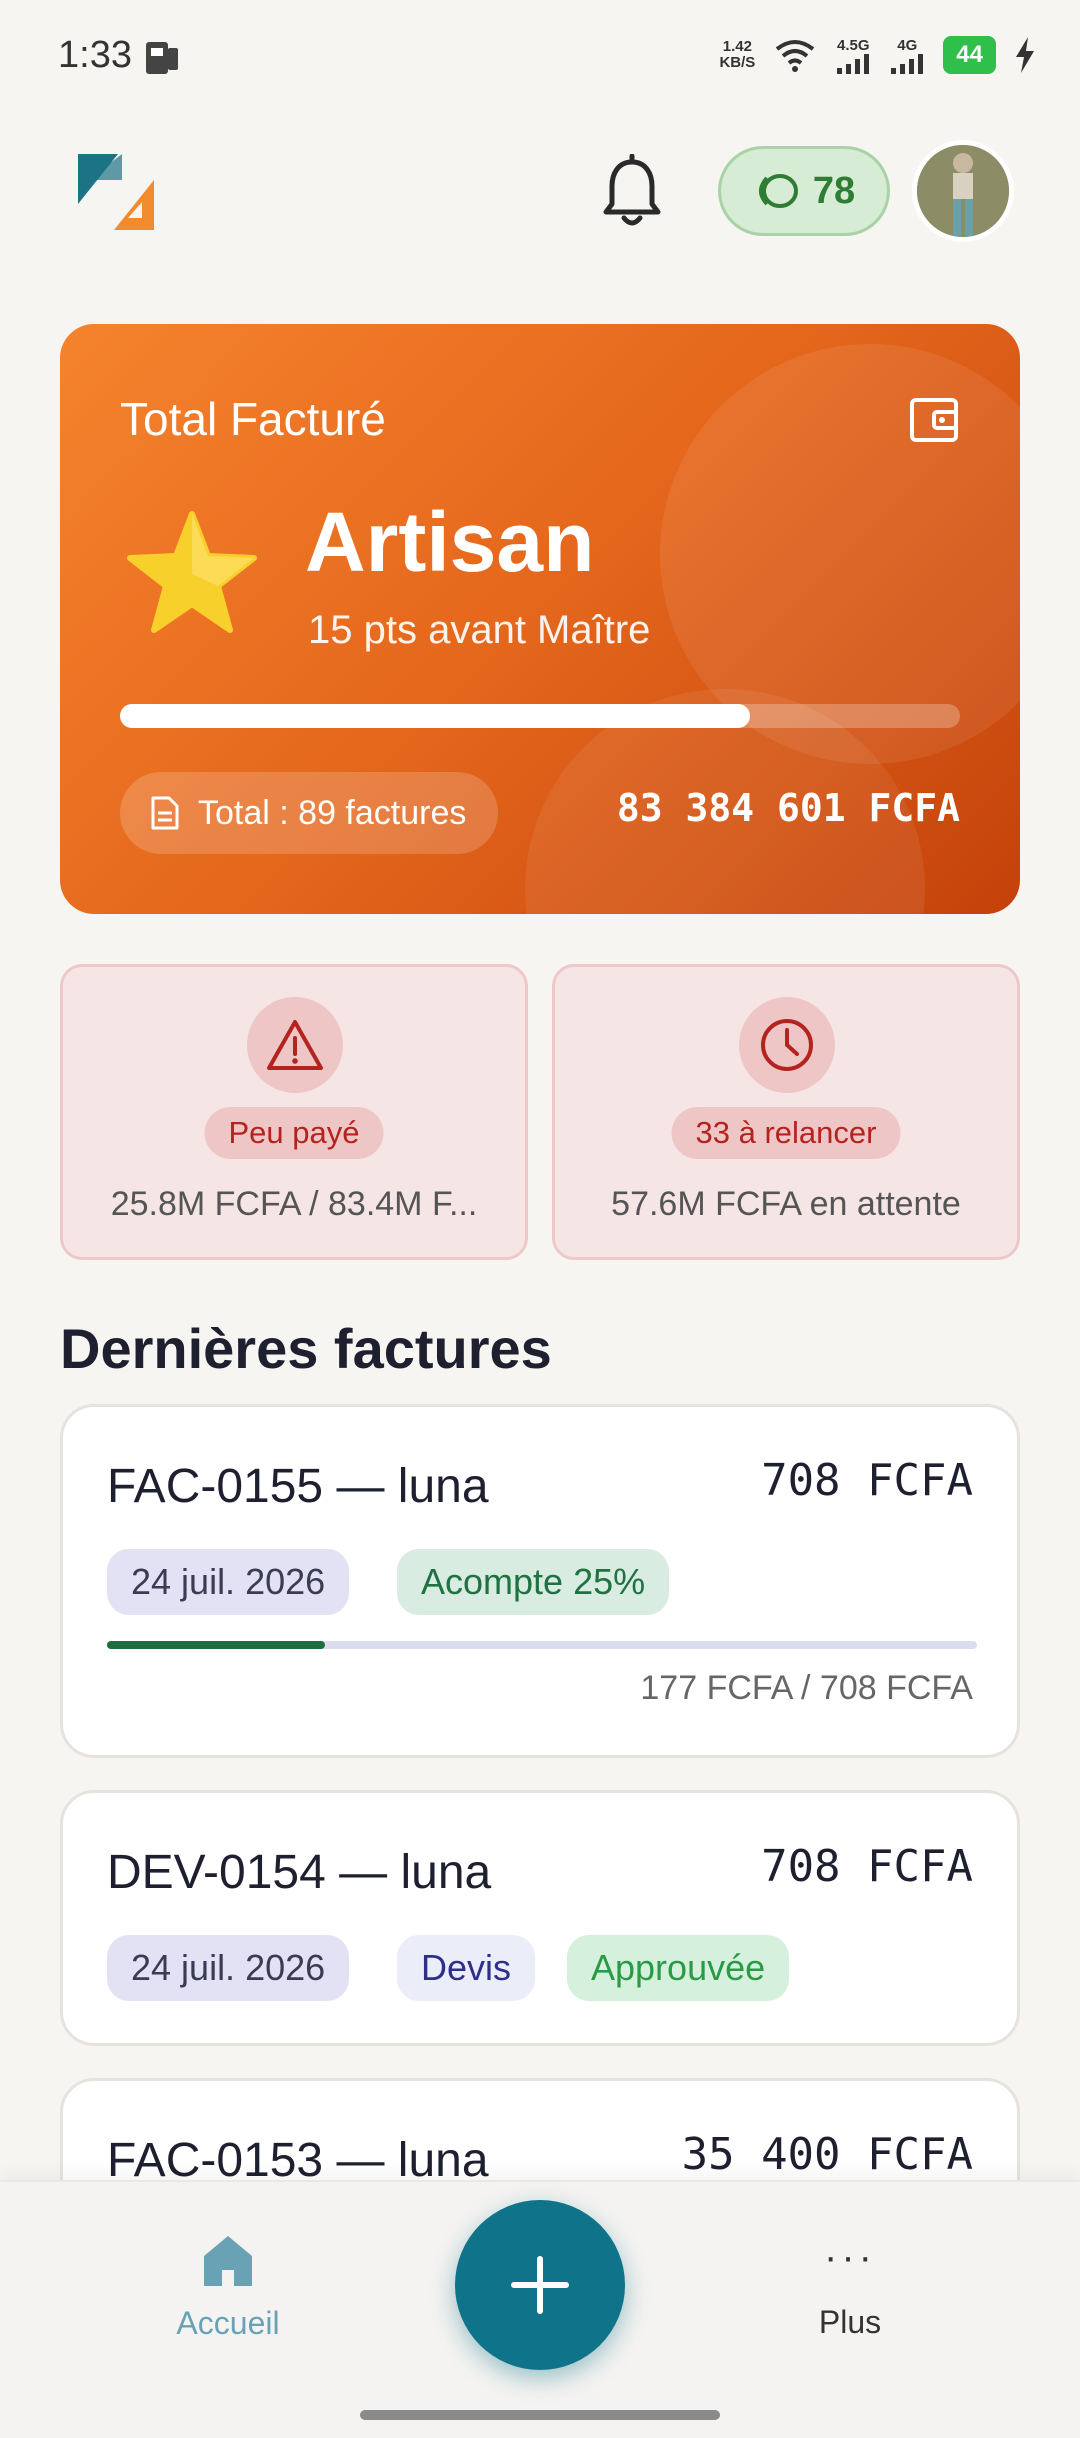 The height and width of the screenshot is (2438, 1080). What do you see at coordinates (165, 813) in the screenshot?
I see `document-icon` at bounding box center [165, 813].